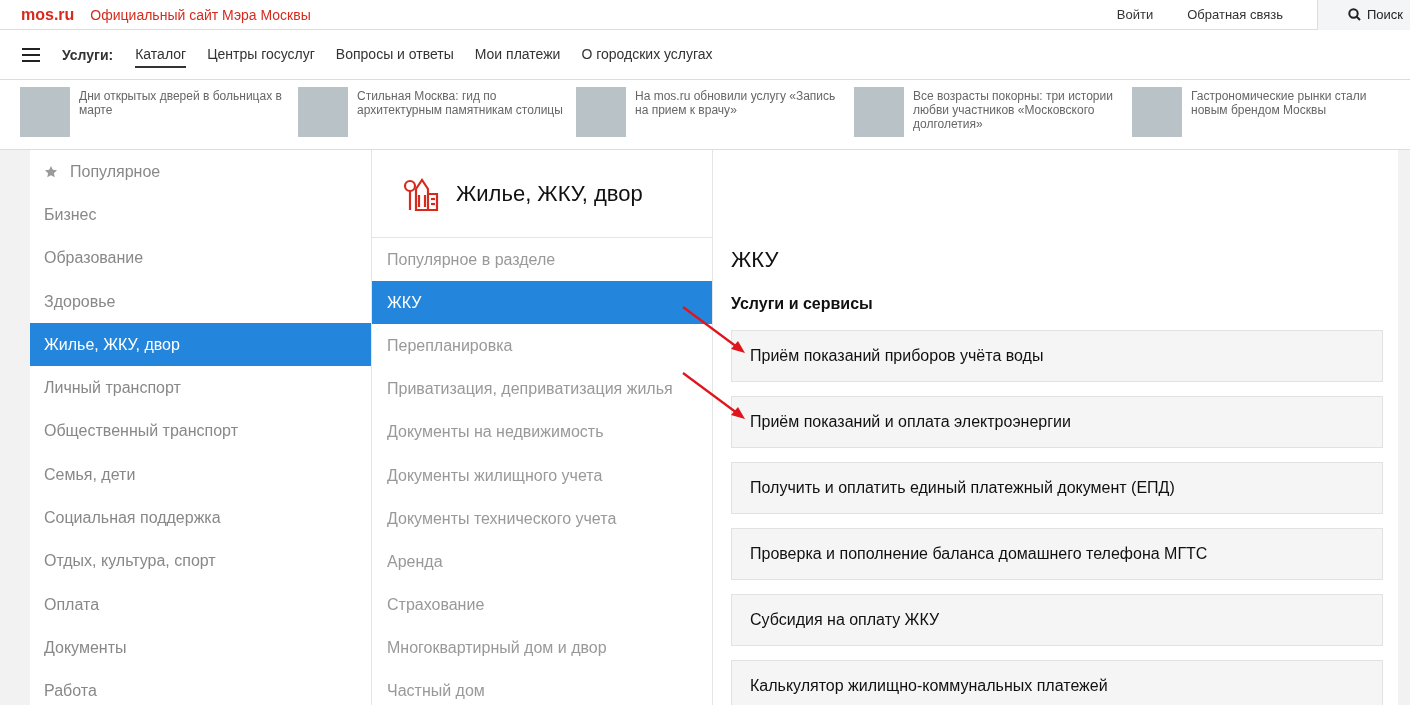  I want to click on nav-tab: Центры госуслуг, so click(261, 54).